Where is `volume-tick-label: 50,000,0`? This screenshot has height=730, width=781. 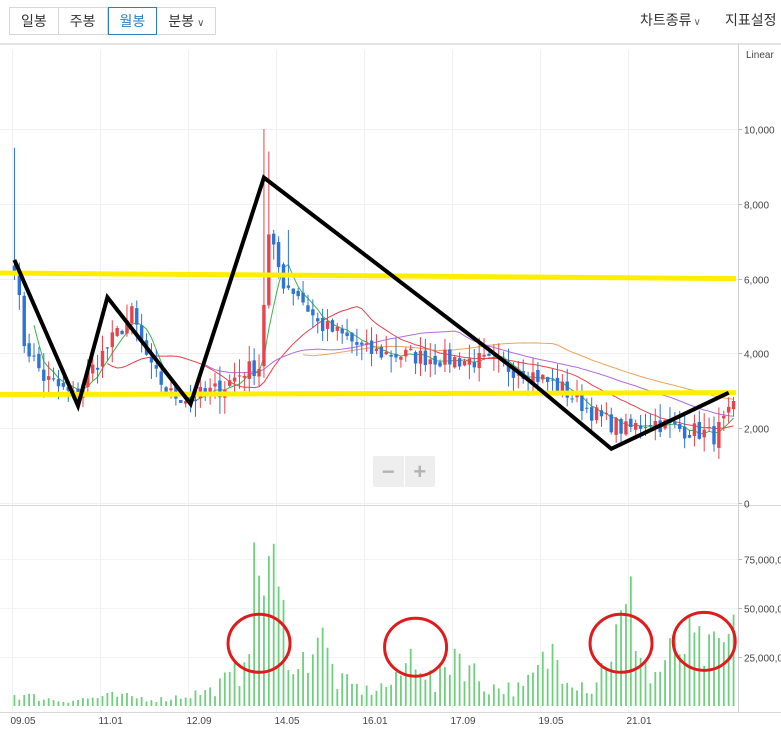 volume-tick-label: 50,000,0 is located at coordinates (762, 610).